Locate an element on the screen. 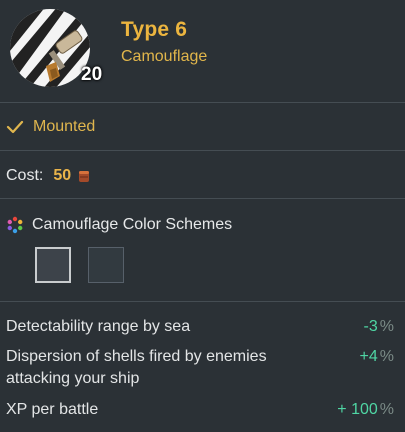  coal-icon is located at coordinates (84, 176).